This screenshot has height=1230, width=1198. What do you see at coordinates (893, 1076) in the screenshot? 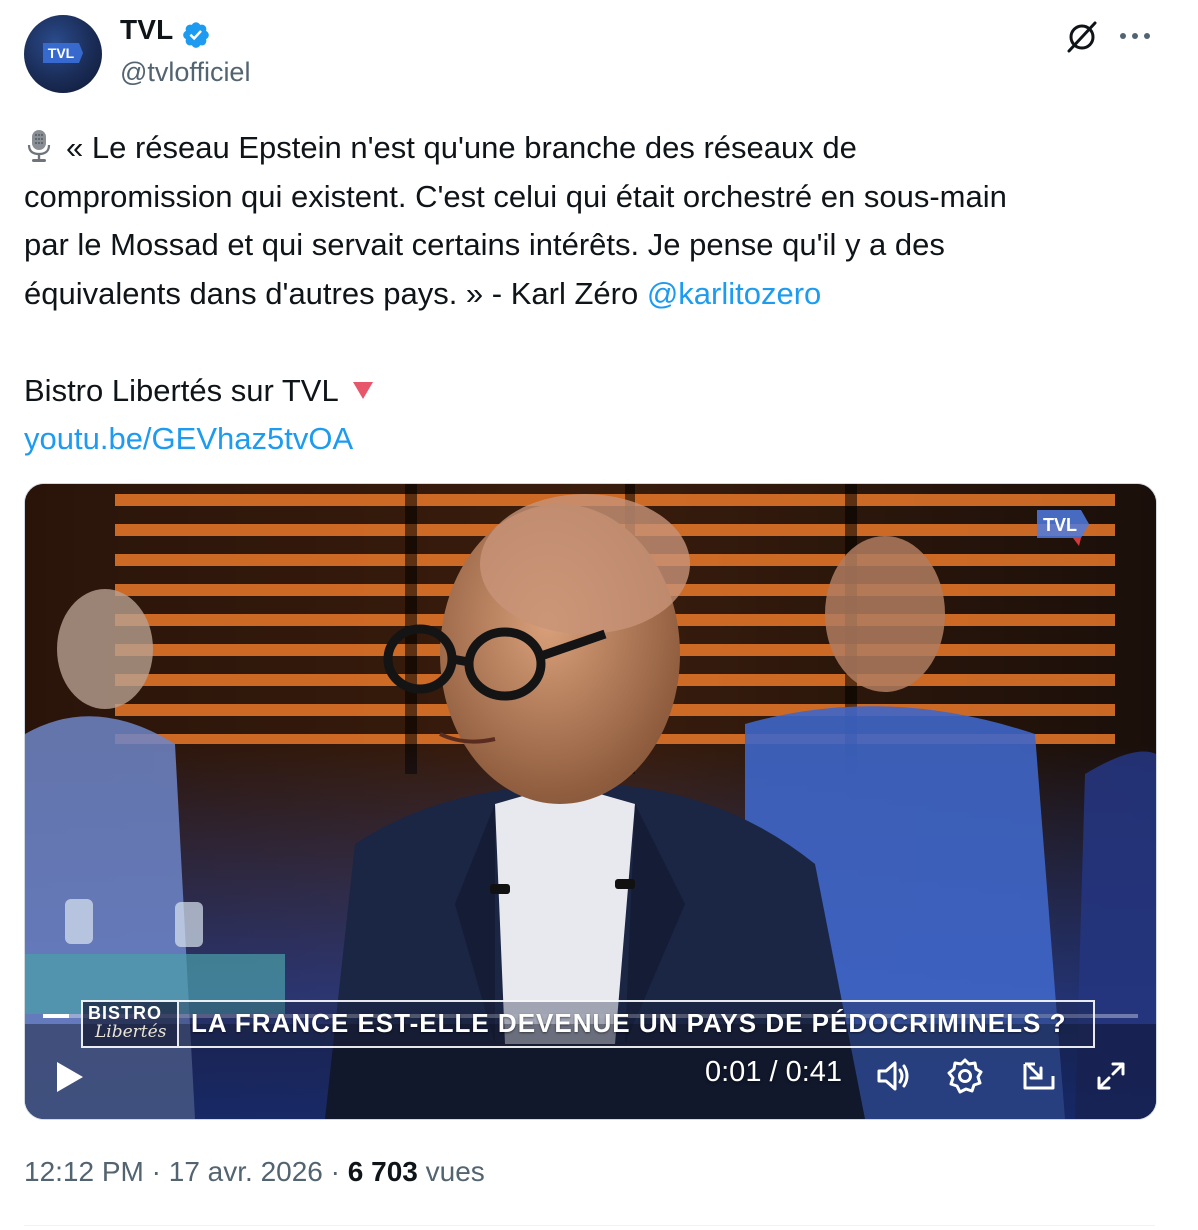
I see `volume-icon` at bounding box center [893, 1076].